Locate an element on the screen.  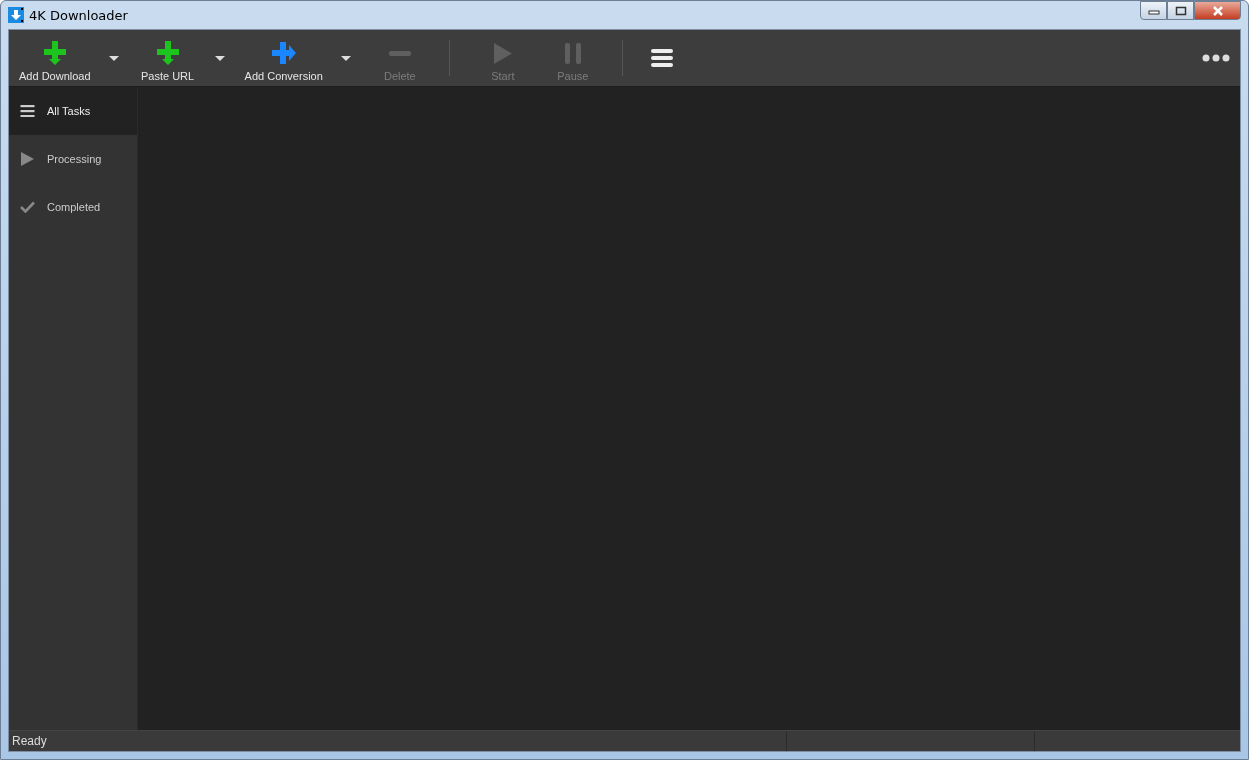
close-button is located at coordinates (1217, 10).